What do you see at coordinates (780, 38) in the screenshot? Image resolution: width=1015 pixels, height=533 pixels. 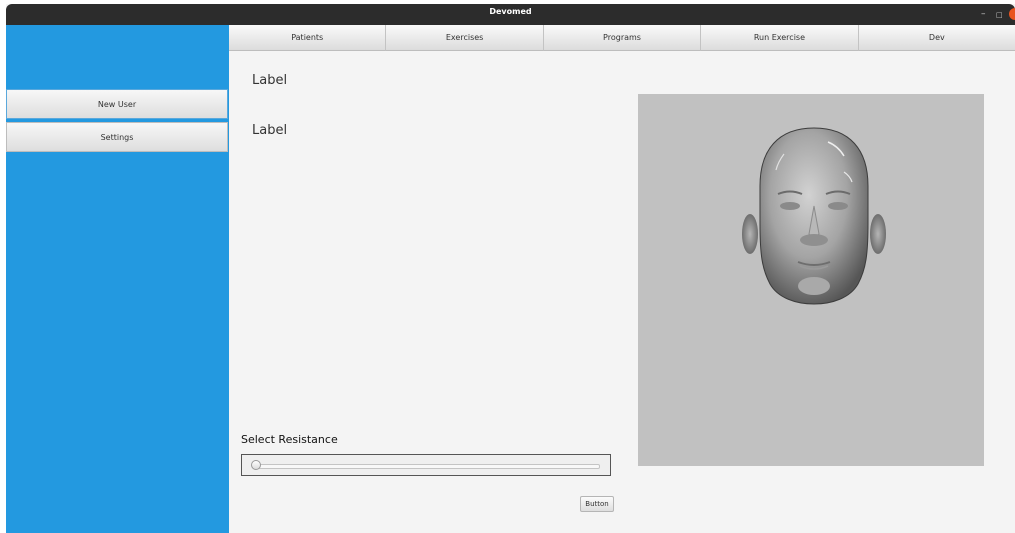 I see `tab-run-exercise: Run Exercise` at bounding box center [780, 38].